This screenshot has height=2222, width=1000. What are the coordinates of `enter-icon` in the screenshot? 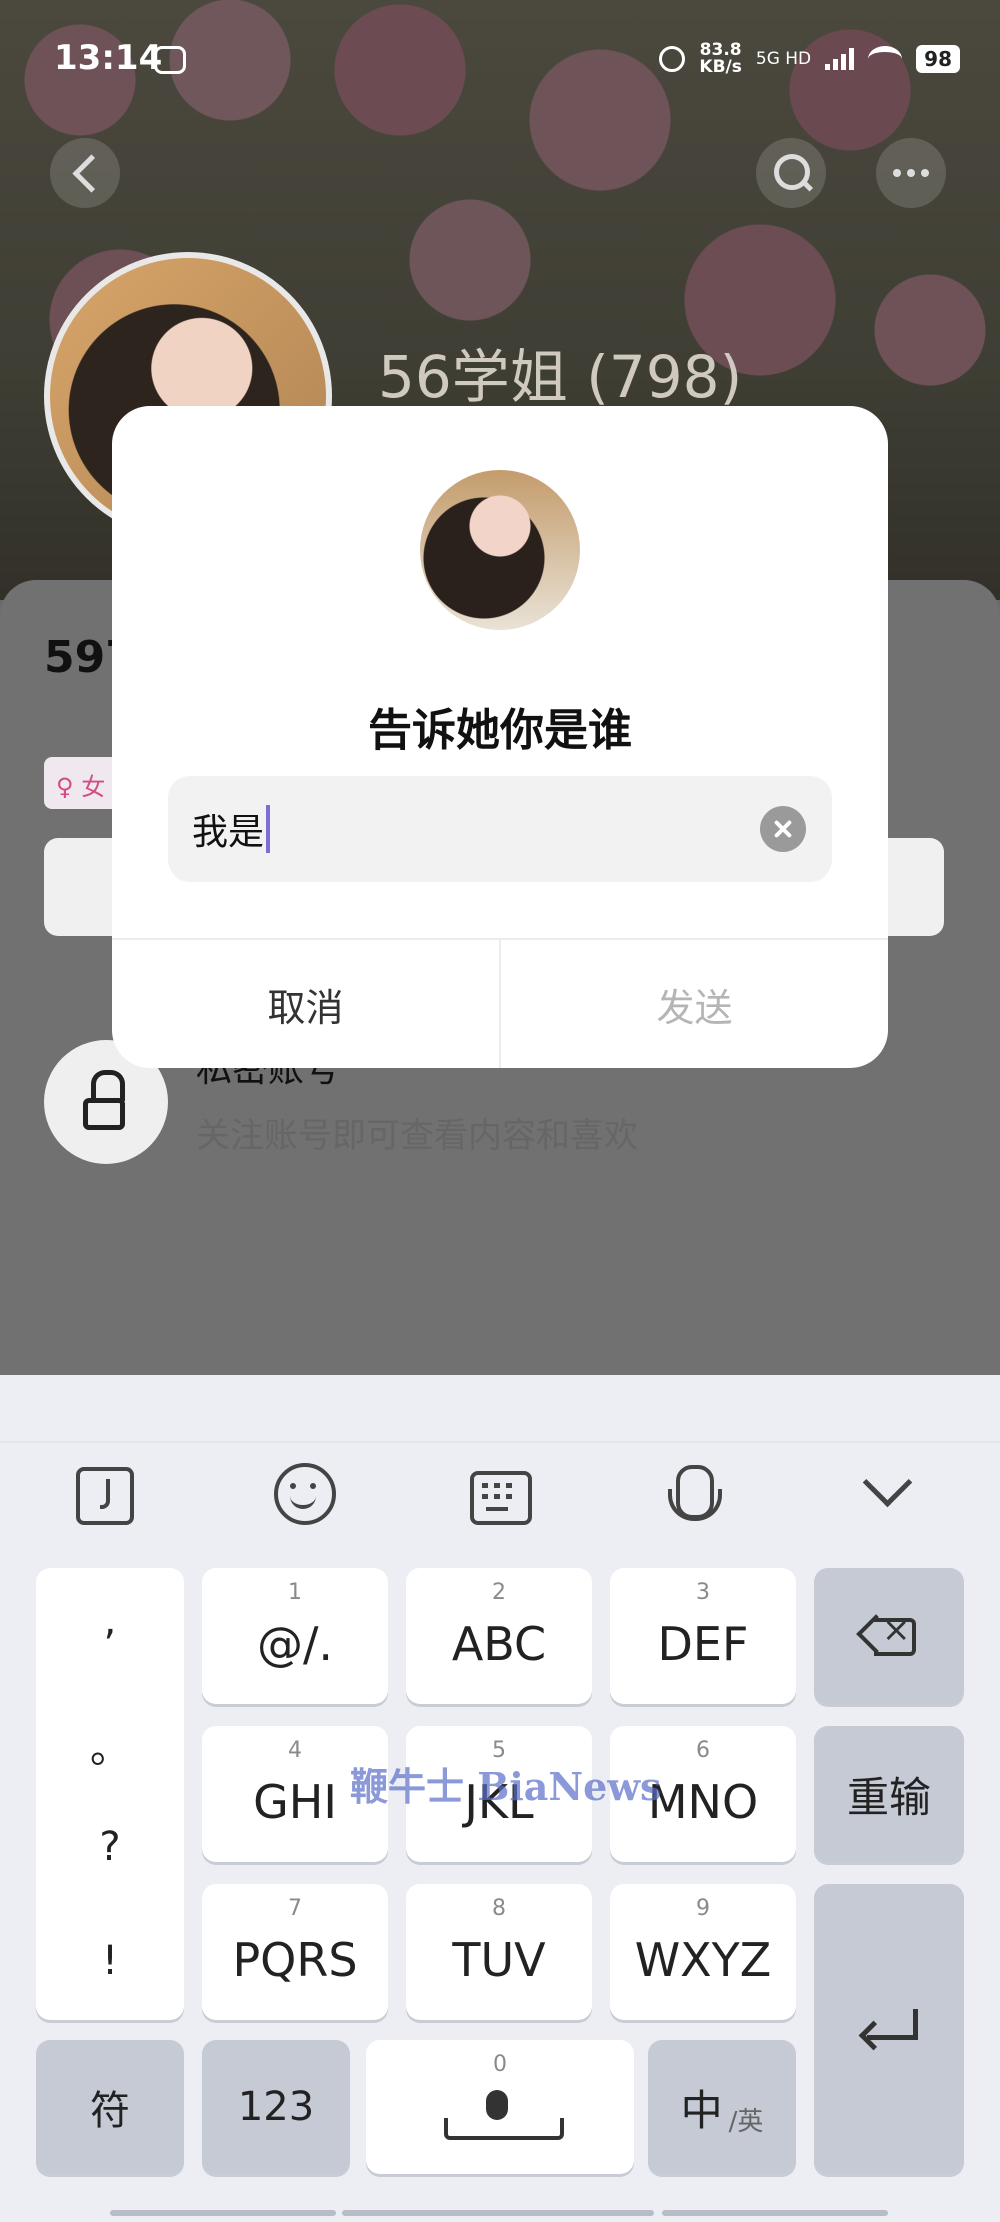 It's located at (889, 2029).